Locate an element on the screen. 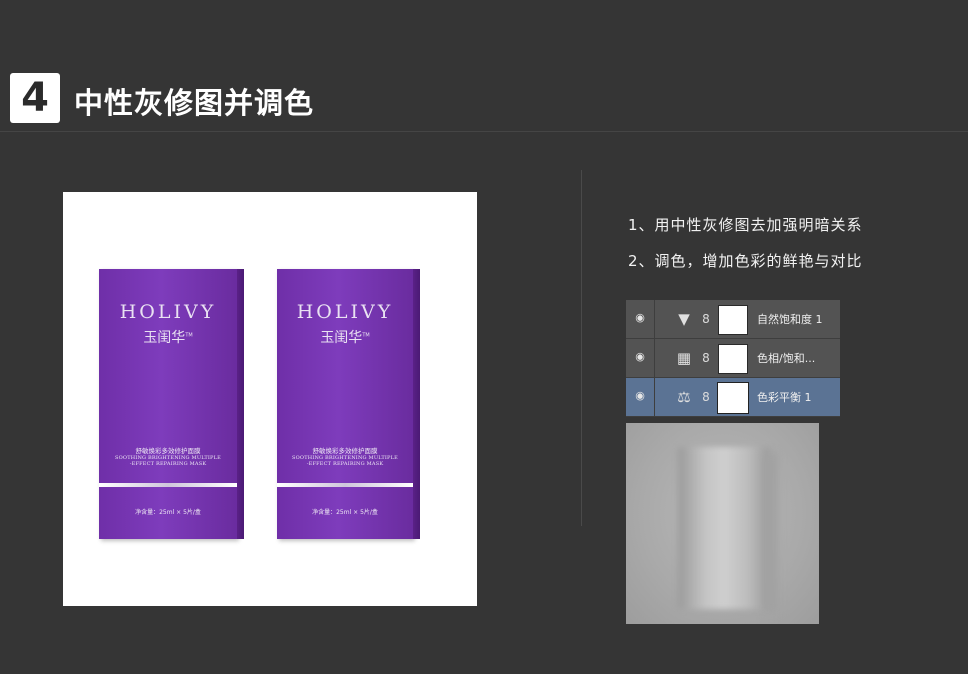 Image resolution: width=968 pixels, height=674 pixels. page-title: 中性灰修图并调色 is located at coordinates (194, 103).